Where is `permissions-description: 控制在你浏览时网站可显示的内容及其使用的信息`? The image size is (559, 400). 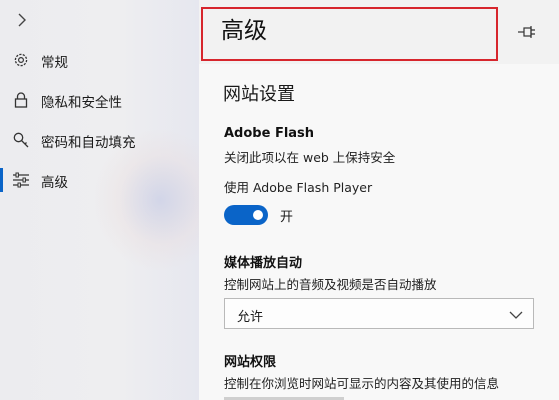
permissions-description: 控制在你浏览时网站可显示的内容及其使用的信息 is located at coordinates (362, 383).